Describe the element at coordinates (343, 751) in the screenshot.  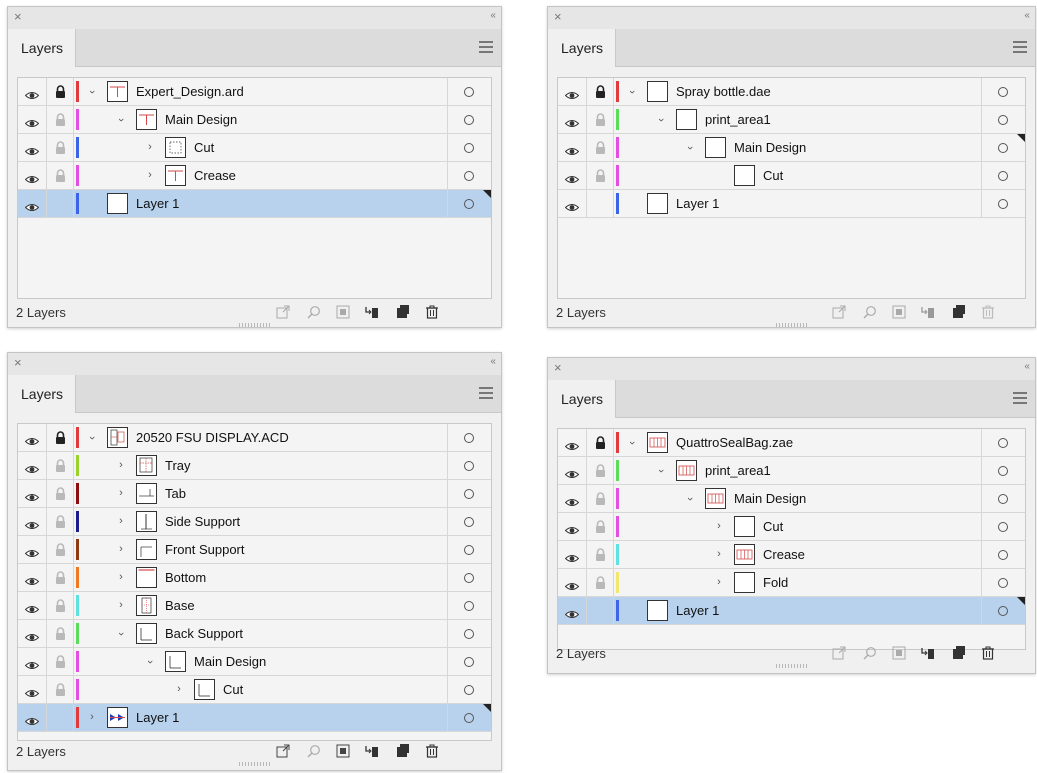
I see `clipping-mask-icon` at that location.